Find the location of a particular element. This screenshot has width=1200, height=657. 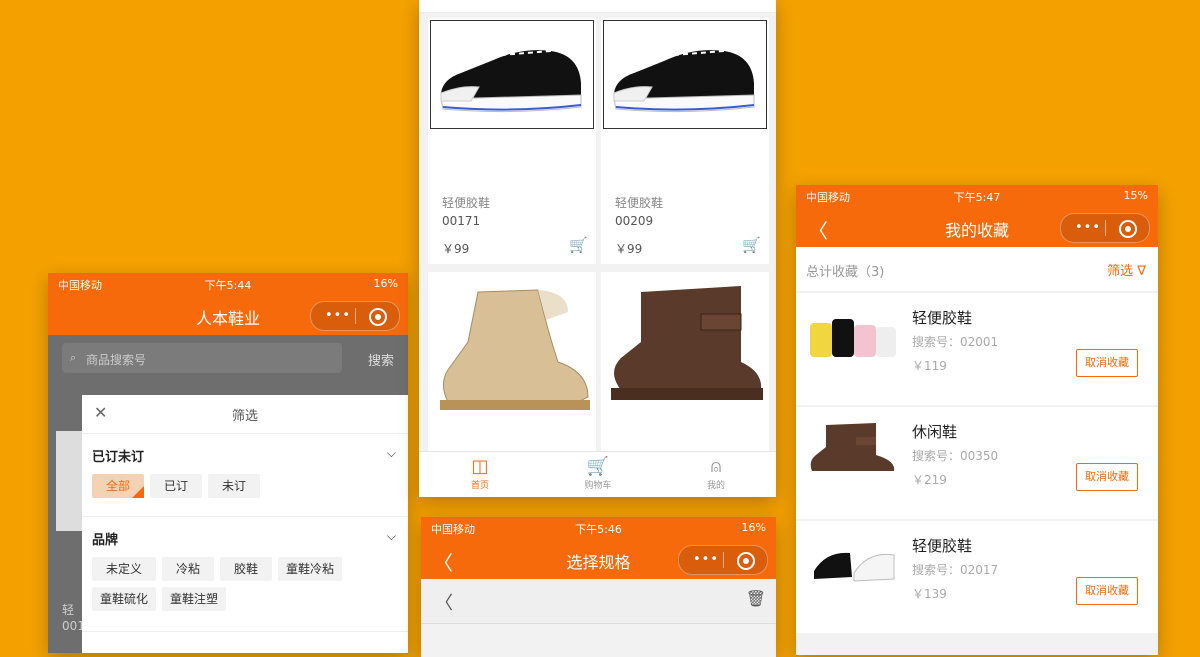

product-code: 00209 is located at coordinates (634, 221).